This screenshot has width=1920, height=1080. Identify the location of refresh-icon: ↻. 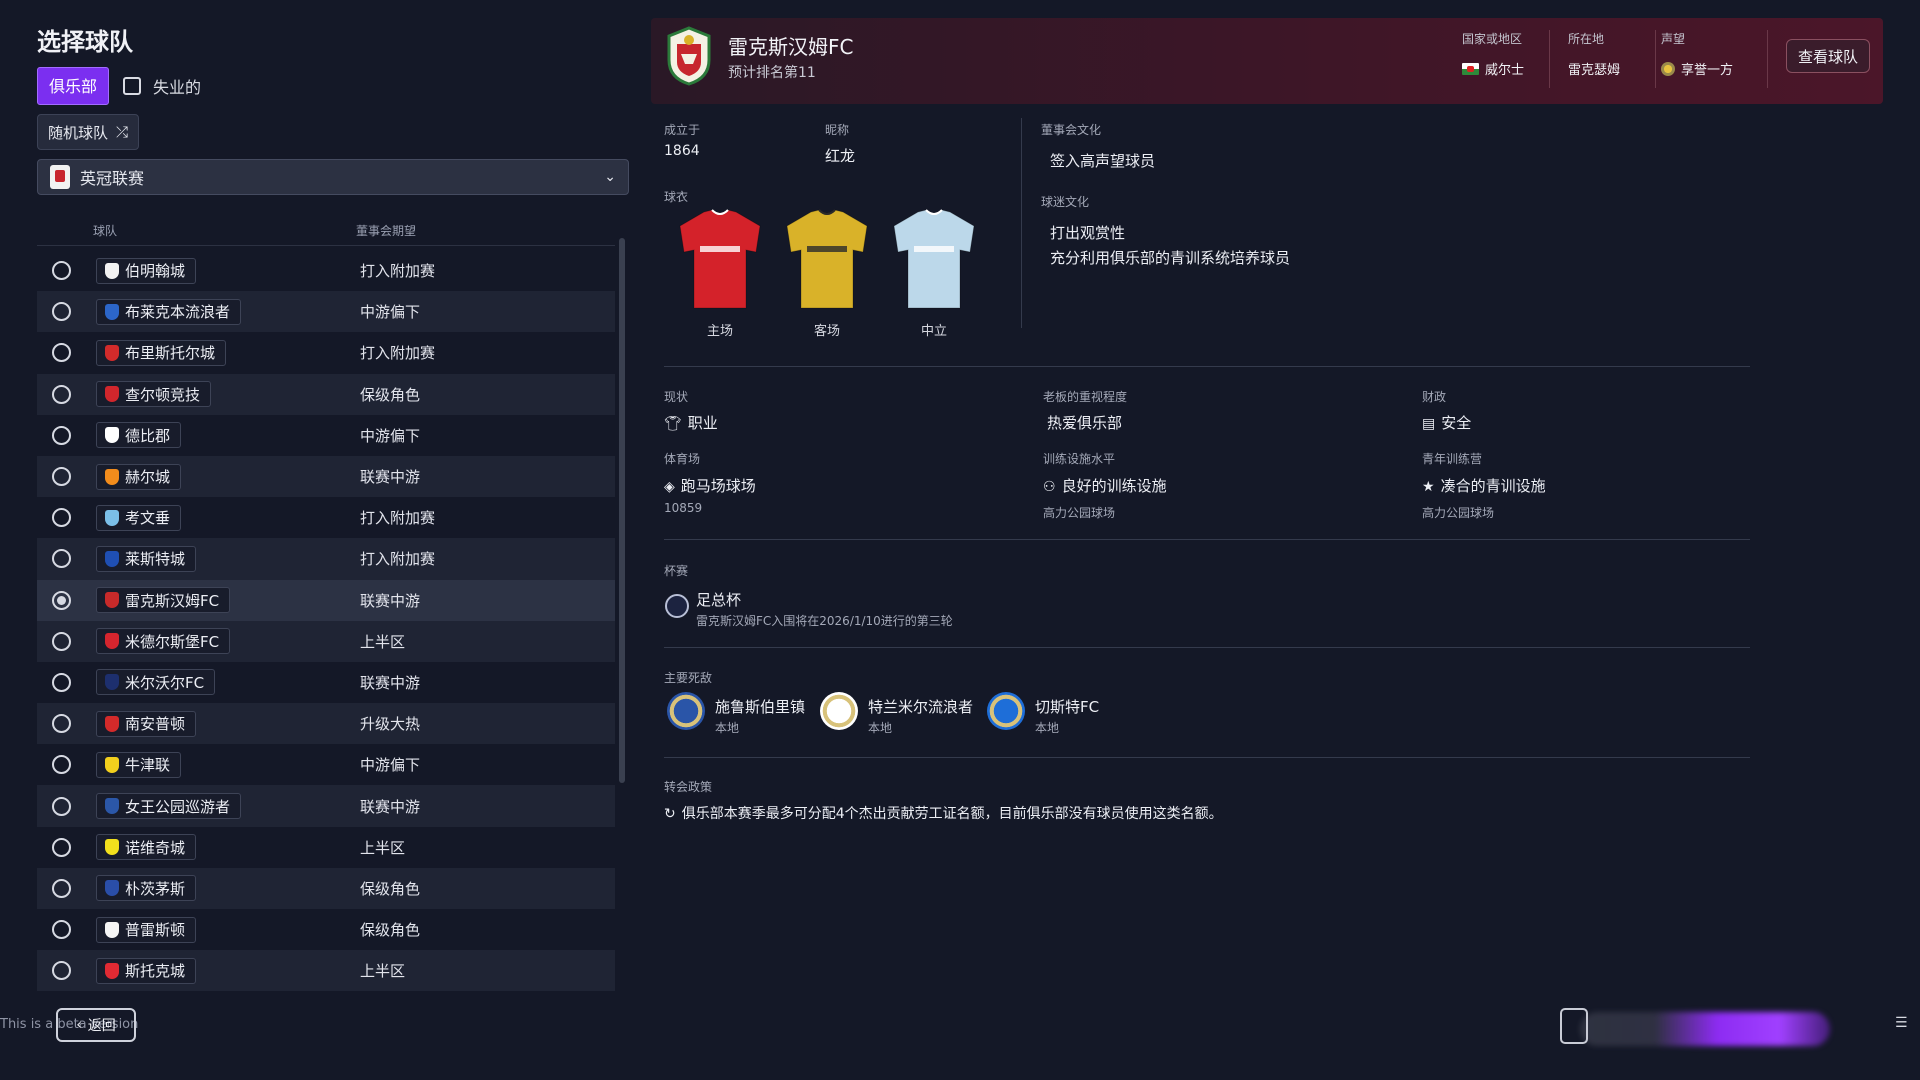
(670, 814).